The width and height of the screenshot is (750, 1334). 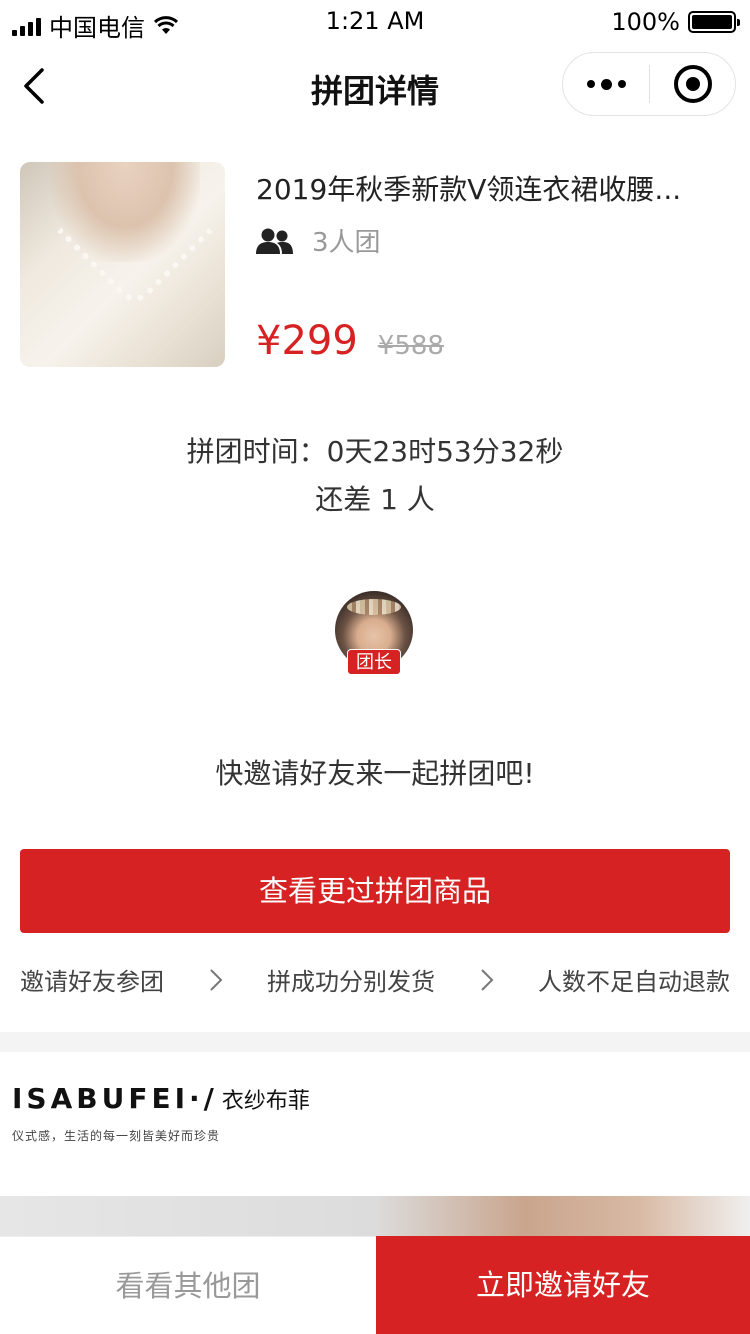 What do you see at coordinates (375, 87) in the screenshot?
I see `nav-bar: 拼团详情` at bounding box center [375, 87].